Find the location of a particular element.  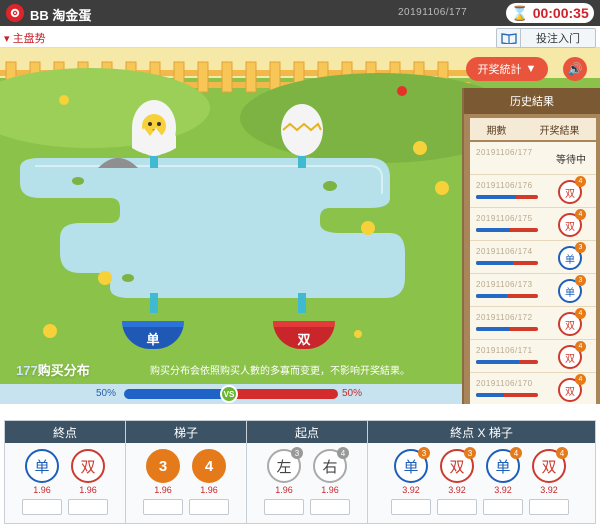

gear-icon is located at coordinates (15, 13).